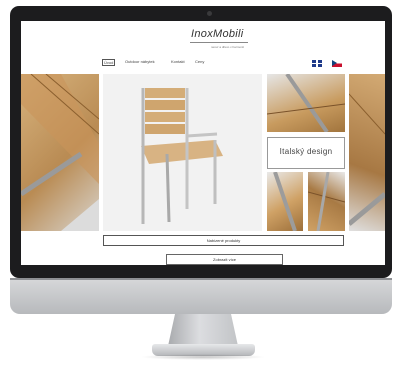 This screenshot has height=365, width=401. I want to click on photo-slat-detail, so click(326, 201).